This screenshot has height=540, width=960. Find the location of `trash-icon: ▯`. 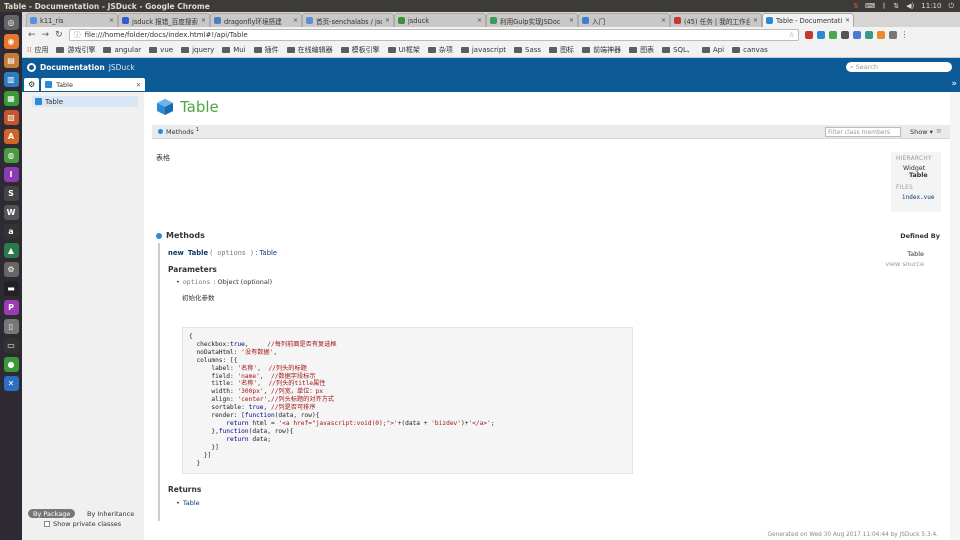

trash-icon: ▯ is located at coordinates (11, 326).